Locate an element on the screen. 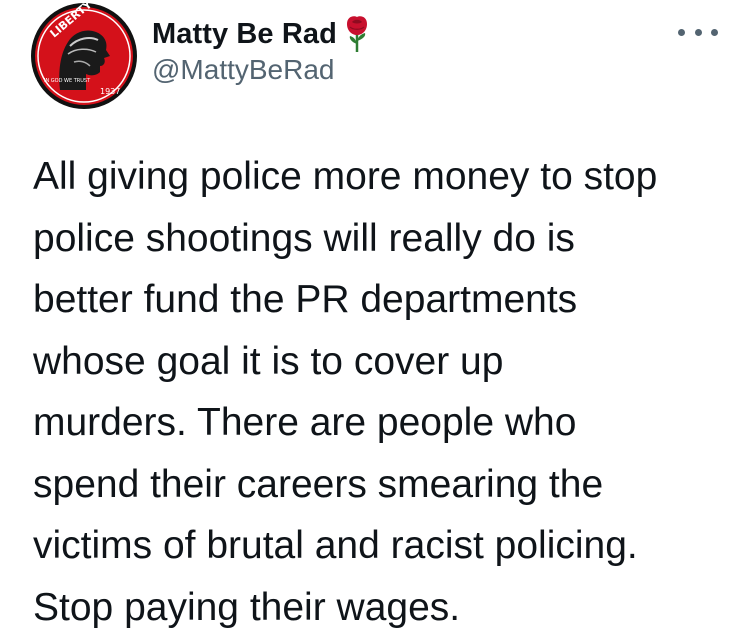  display-name: Matty Be Rad is located at coordinates (244, 34).